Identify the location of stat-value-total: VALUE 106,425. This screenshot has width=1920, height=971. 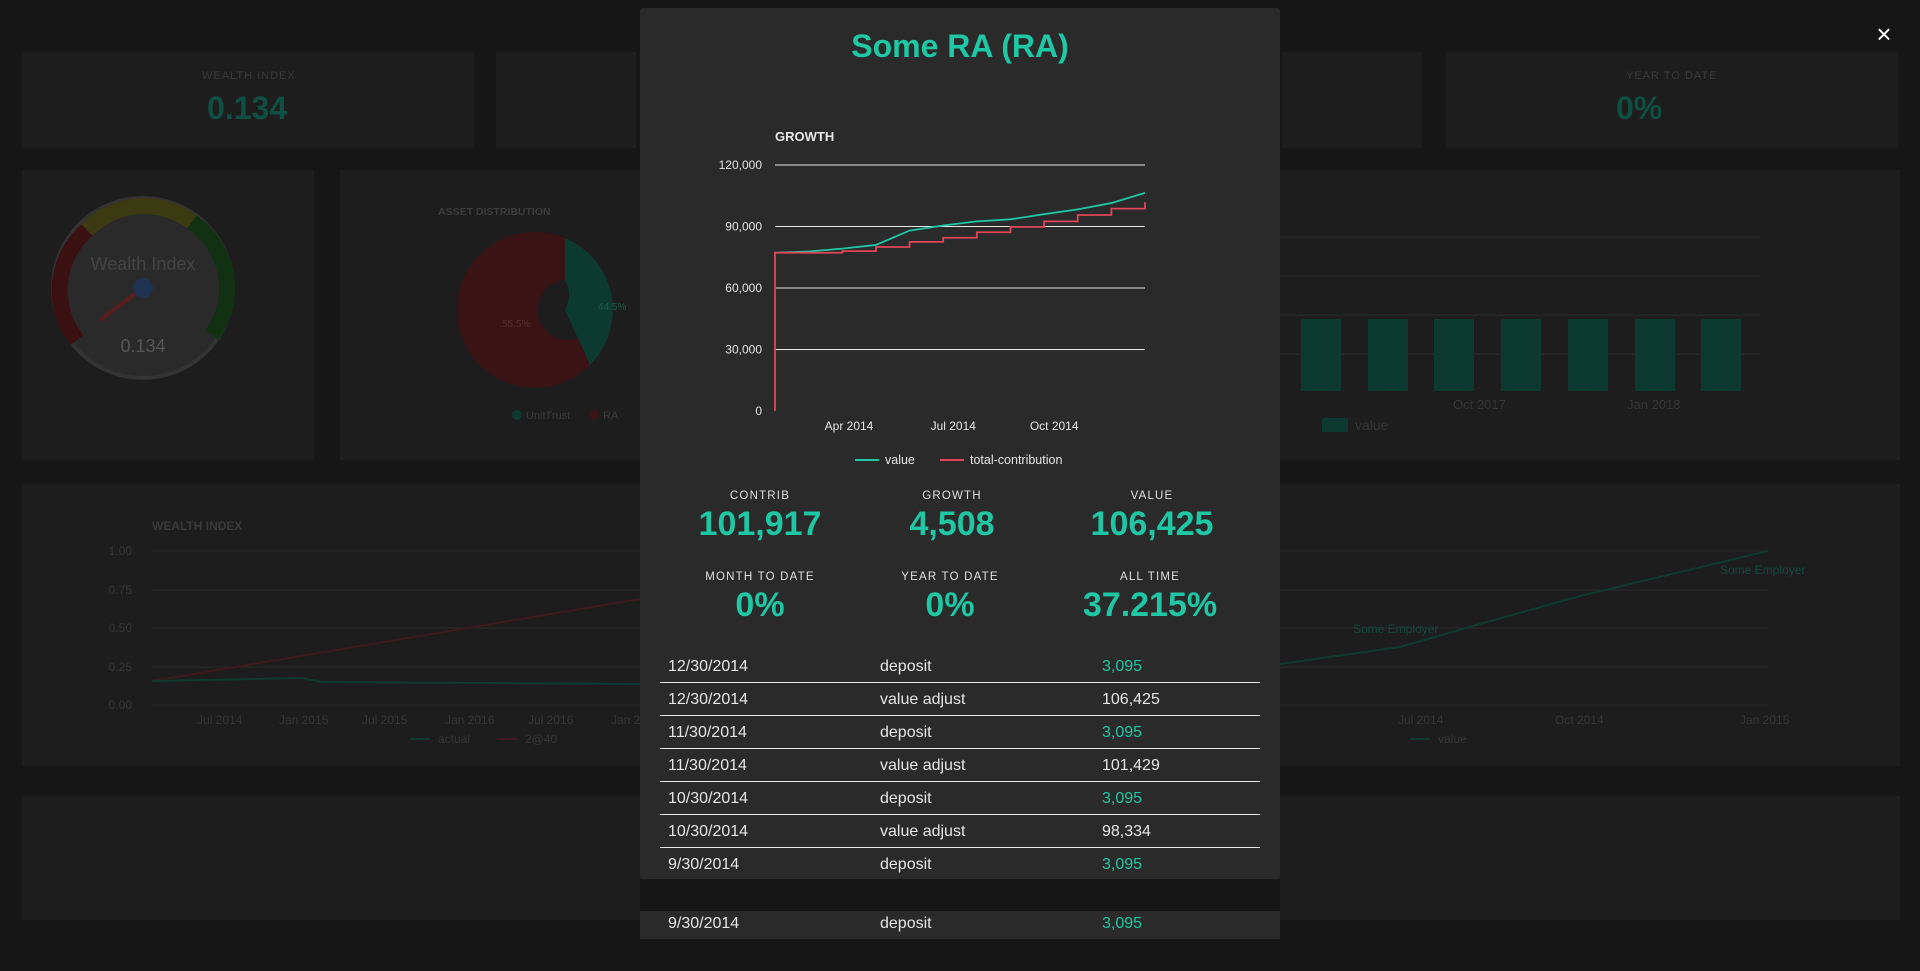
(1152, 517).